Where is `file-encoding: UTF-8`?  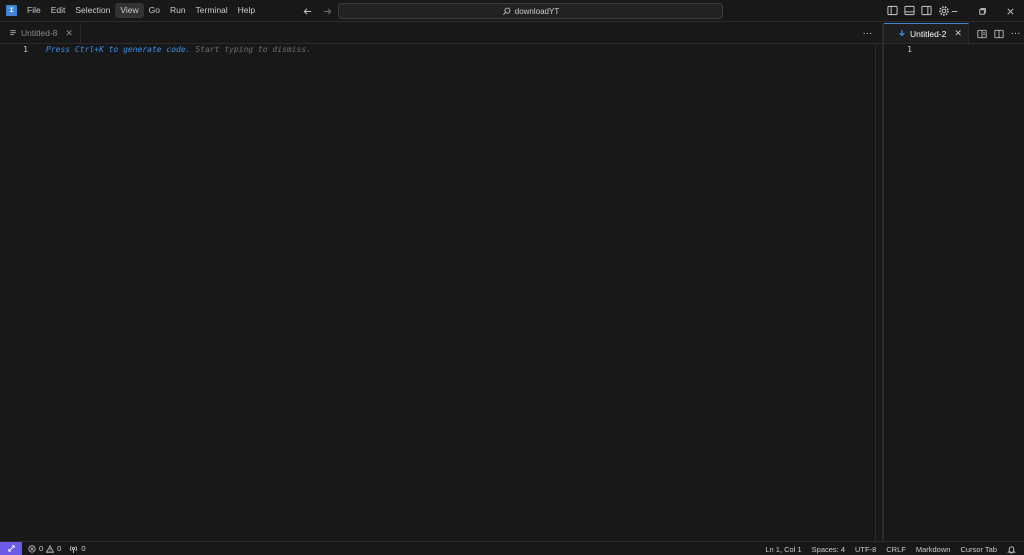
file-encoding: UTF-8 is located at coordinates (865, 549).